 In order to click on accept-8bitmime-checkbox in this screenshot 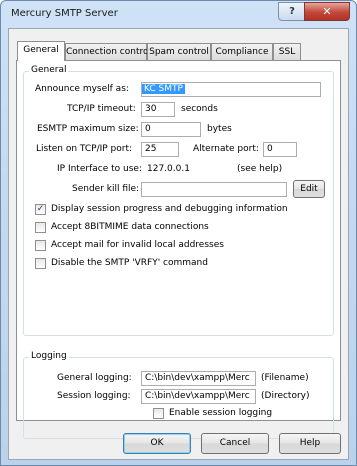, I will do `click(40, 227)`.